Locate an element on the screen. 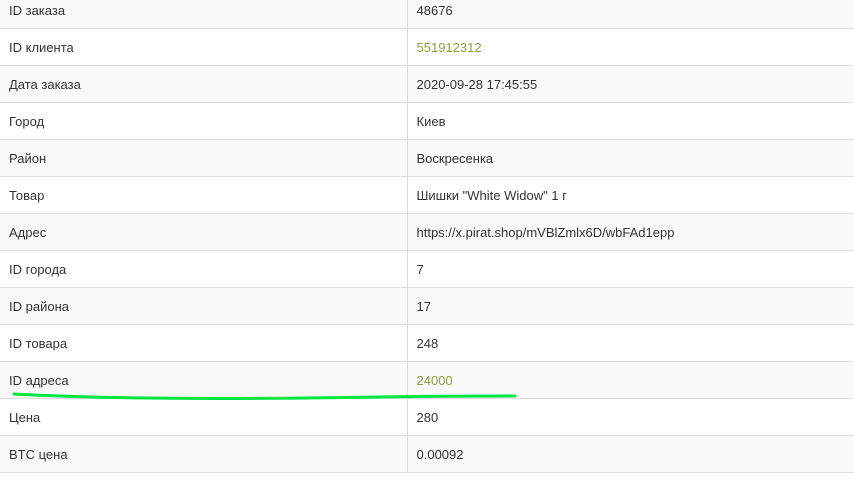 This screenshot has height=478, width=854. product-id-value: 248 is located at coordinates (630, 343).